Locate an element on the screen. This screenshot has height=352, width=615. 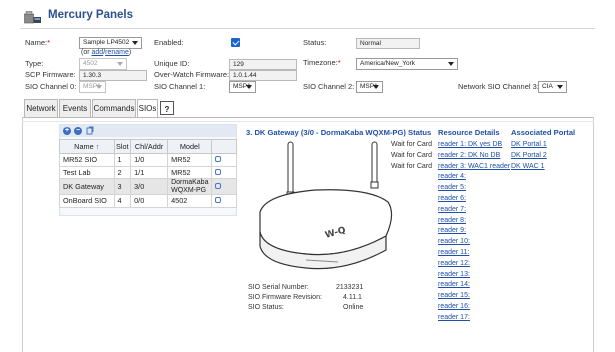
type-label: Type: is located at coordinates (34, 63).